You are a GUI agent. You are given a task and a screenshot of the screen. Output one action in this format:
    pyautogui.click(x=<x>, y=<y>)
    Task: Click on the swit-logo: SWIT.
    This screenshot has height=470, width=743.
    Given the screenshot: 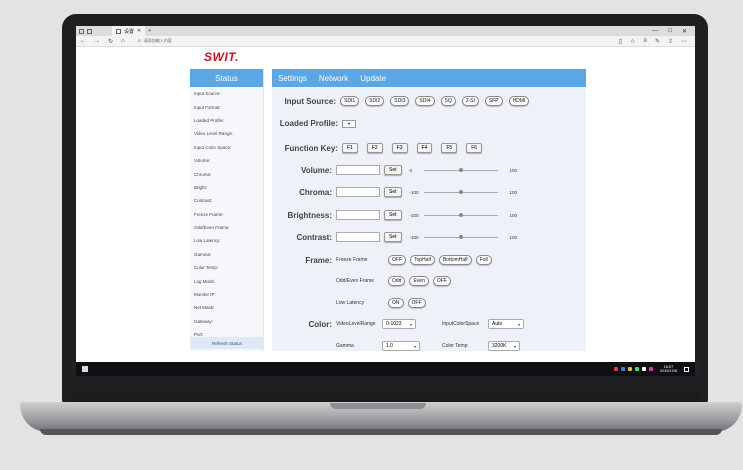 What is the action you would take?
    pyautogui.click(x=221, y=57)
    